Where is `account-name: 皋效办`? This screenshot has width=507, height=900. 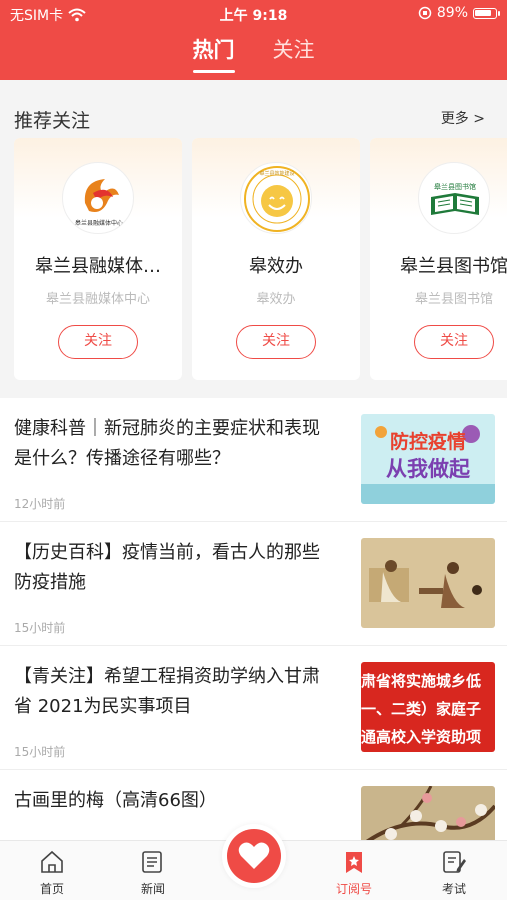
account-name: 皋效办 is located at coordinates (276, 266).